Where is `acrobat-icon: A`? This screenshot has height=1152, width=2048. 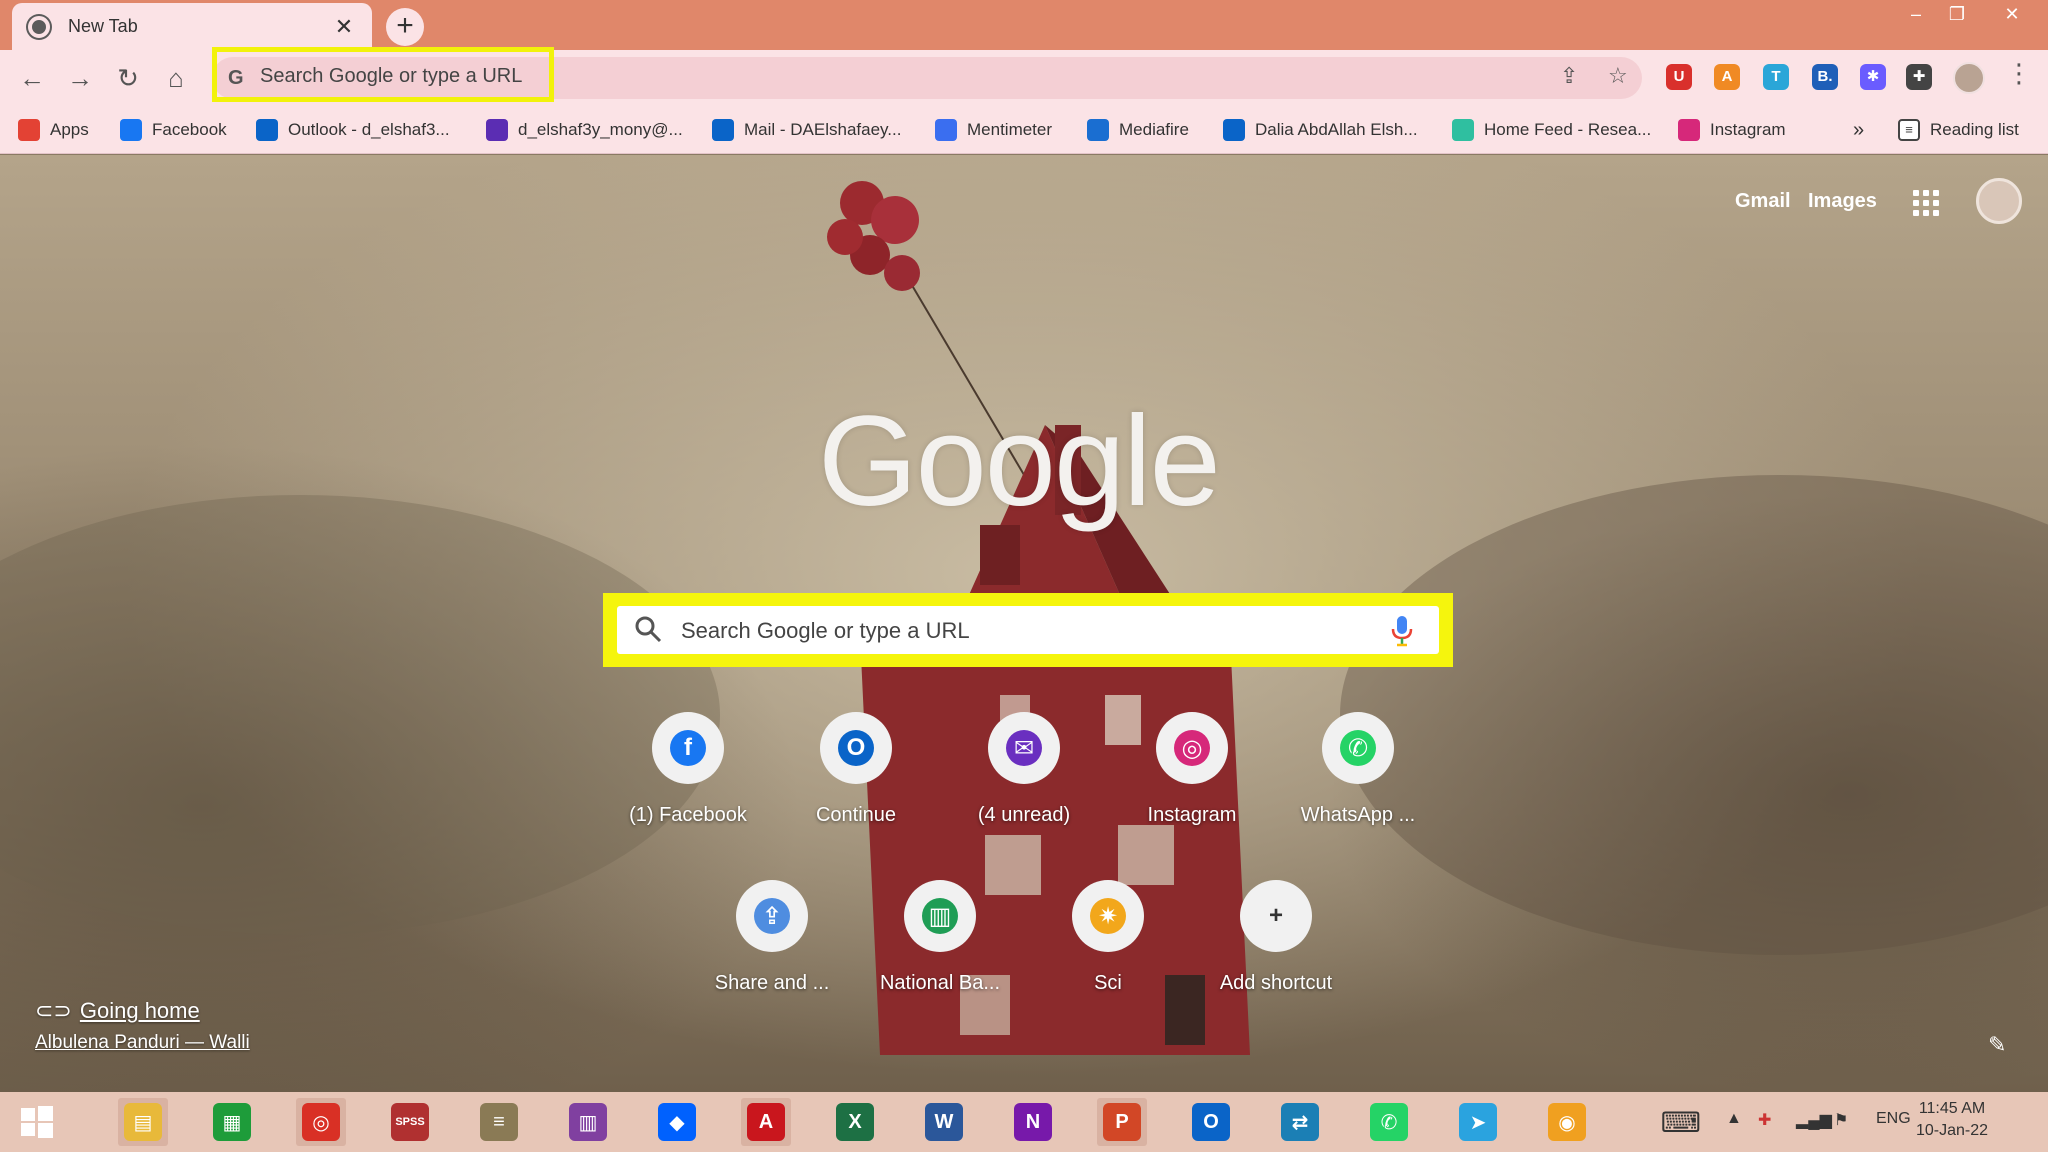
acrobat-icon: A is located at coordinates (766, 1122).